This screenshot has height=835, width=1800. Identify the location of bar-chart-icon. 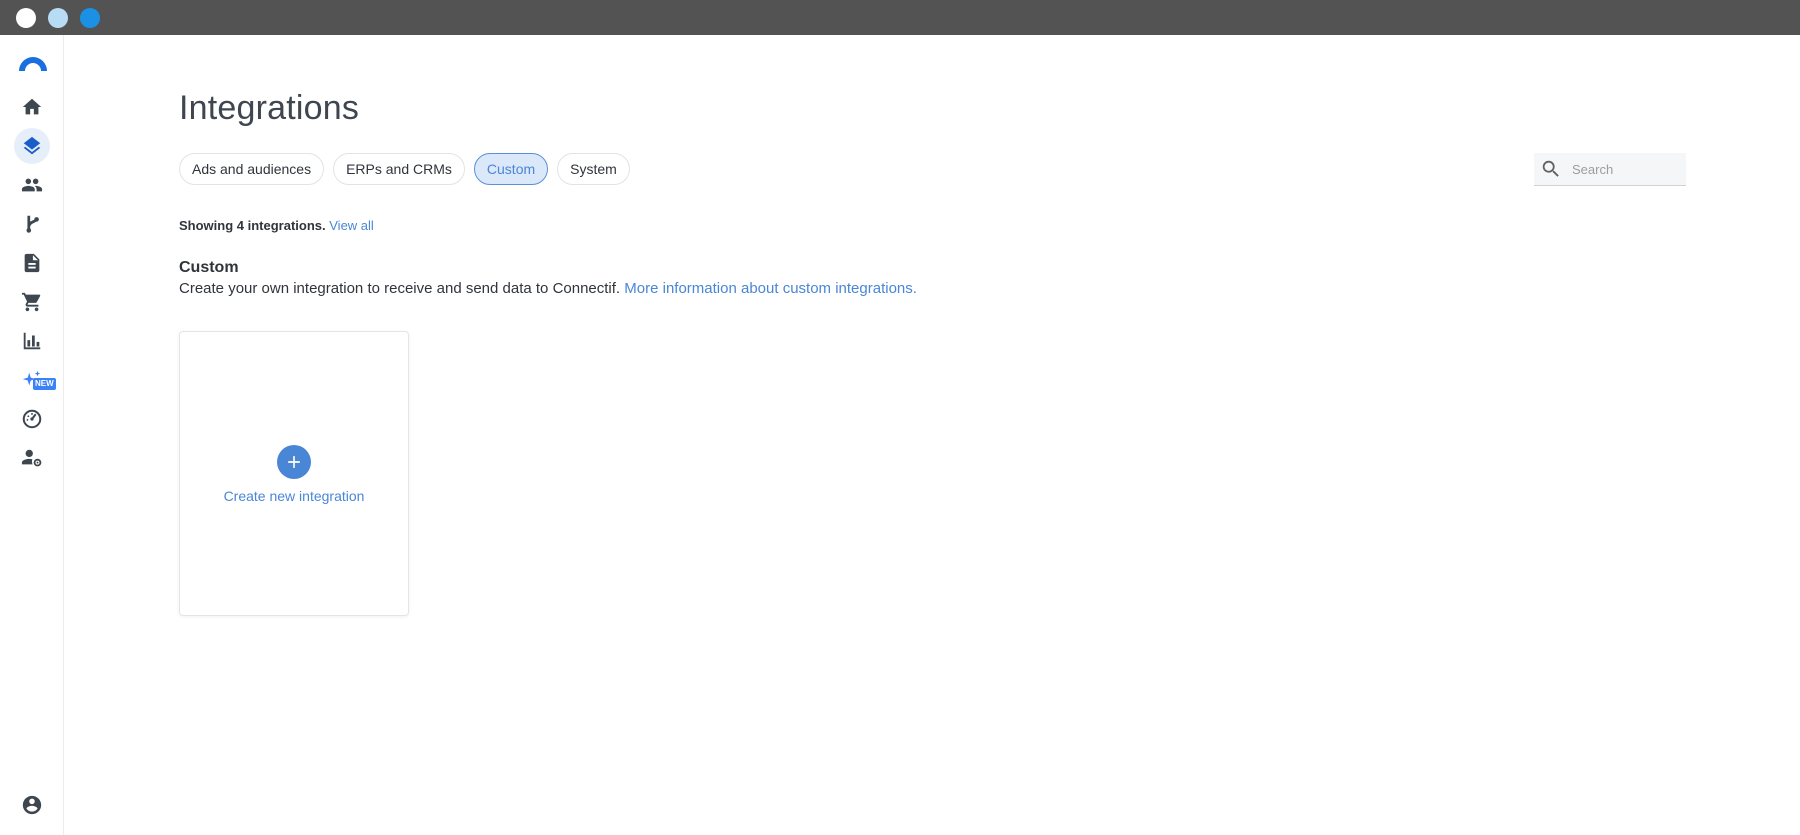
(32, 341).